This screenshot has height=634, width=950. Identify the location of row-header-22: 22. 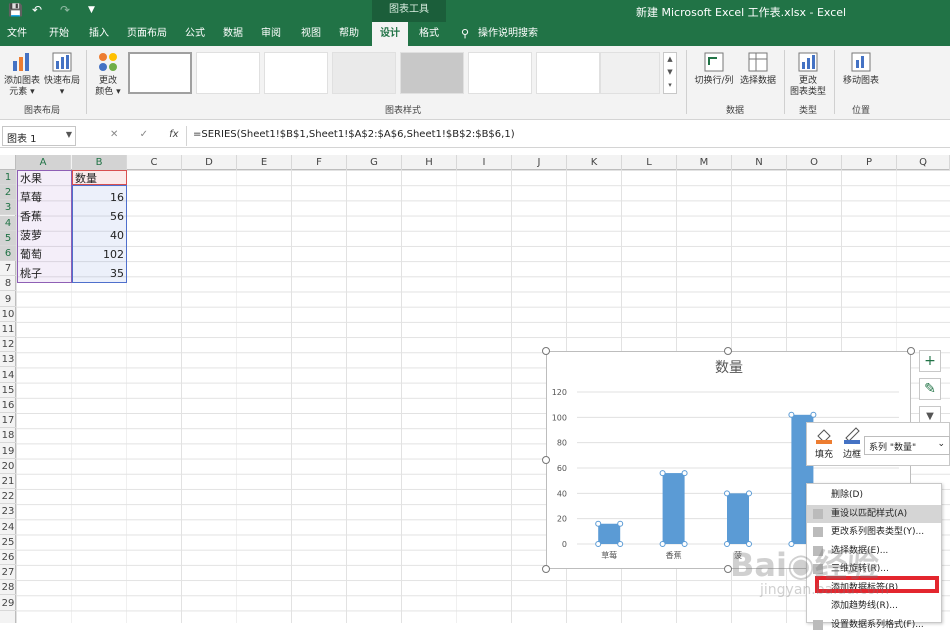
(8, 497).